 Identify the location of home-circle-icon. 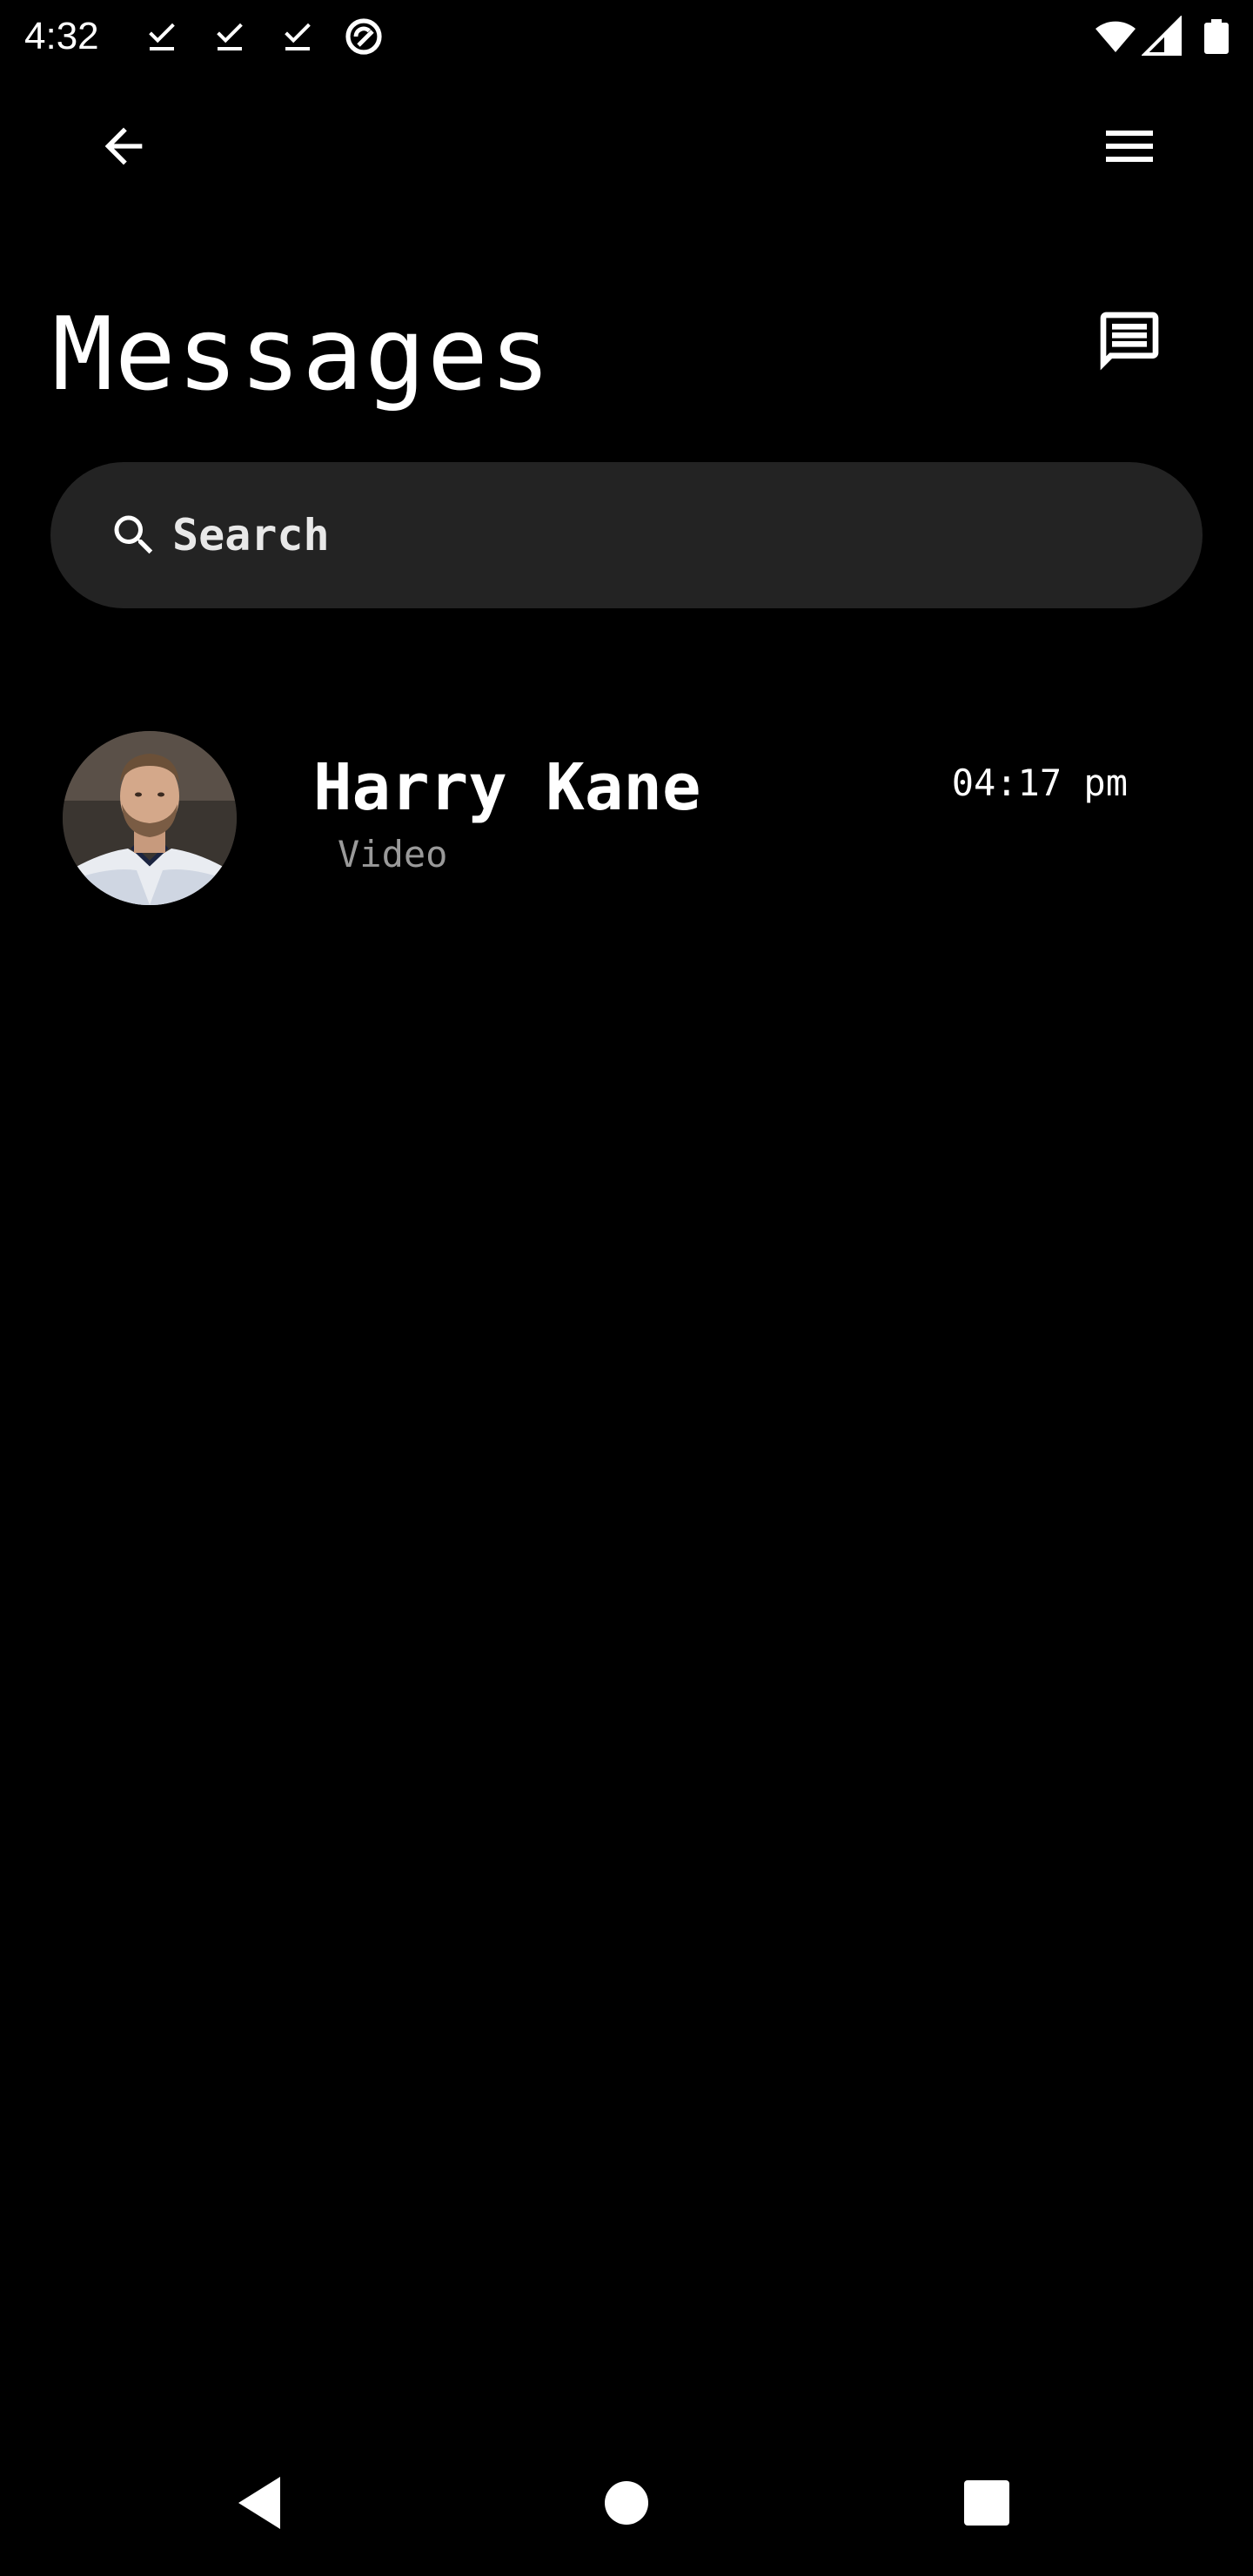
(626, 2503).